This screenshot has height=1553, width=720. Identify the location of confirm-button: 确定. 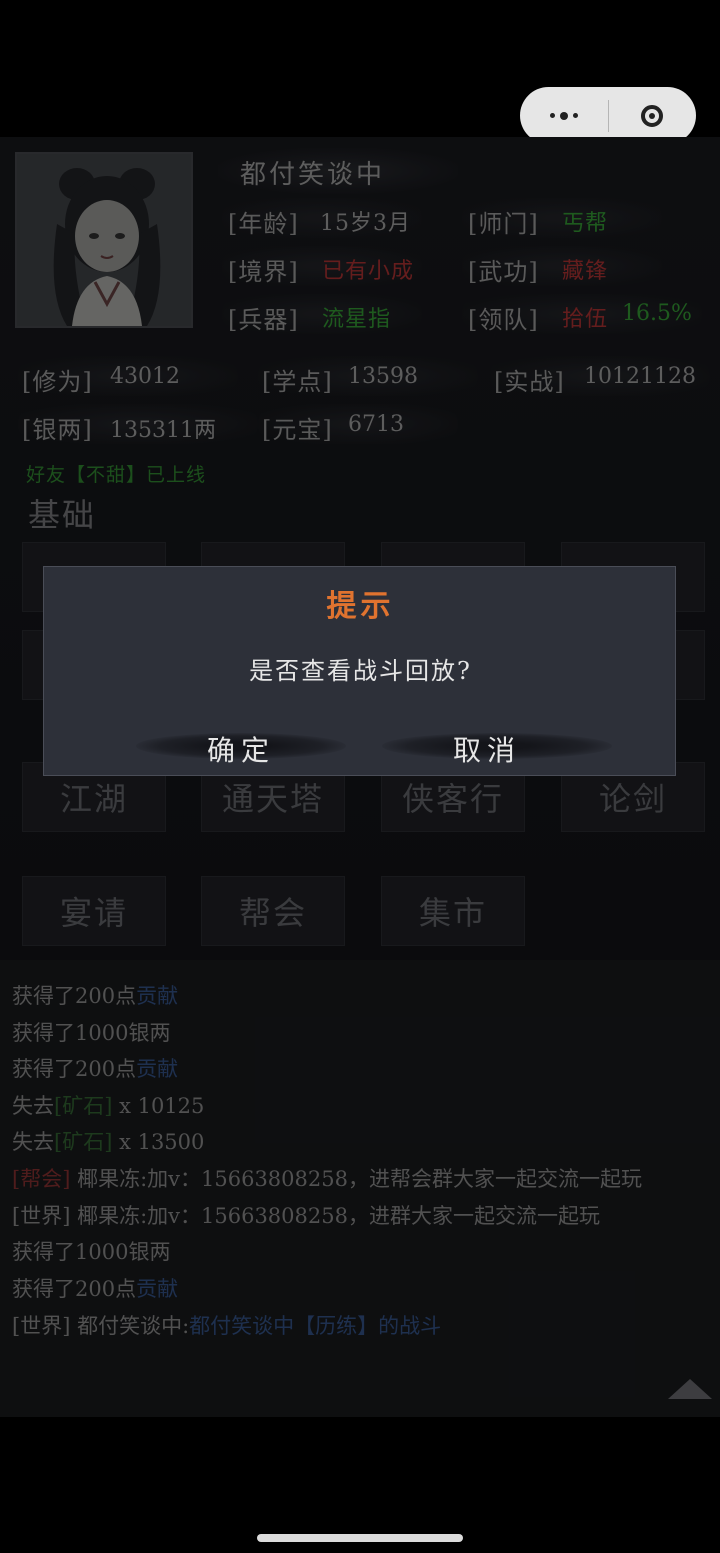
(241, 749).